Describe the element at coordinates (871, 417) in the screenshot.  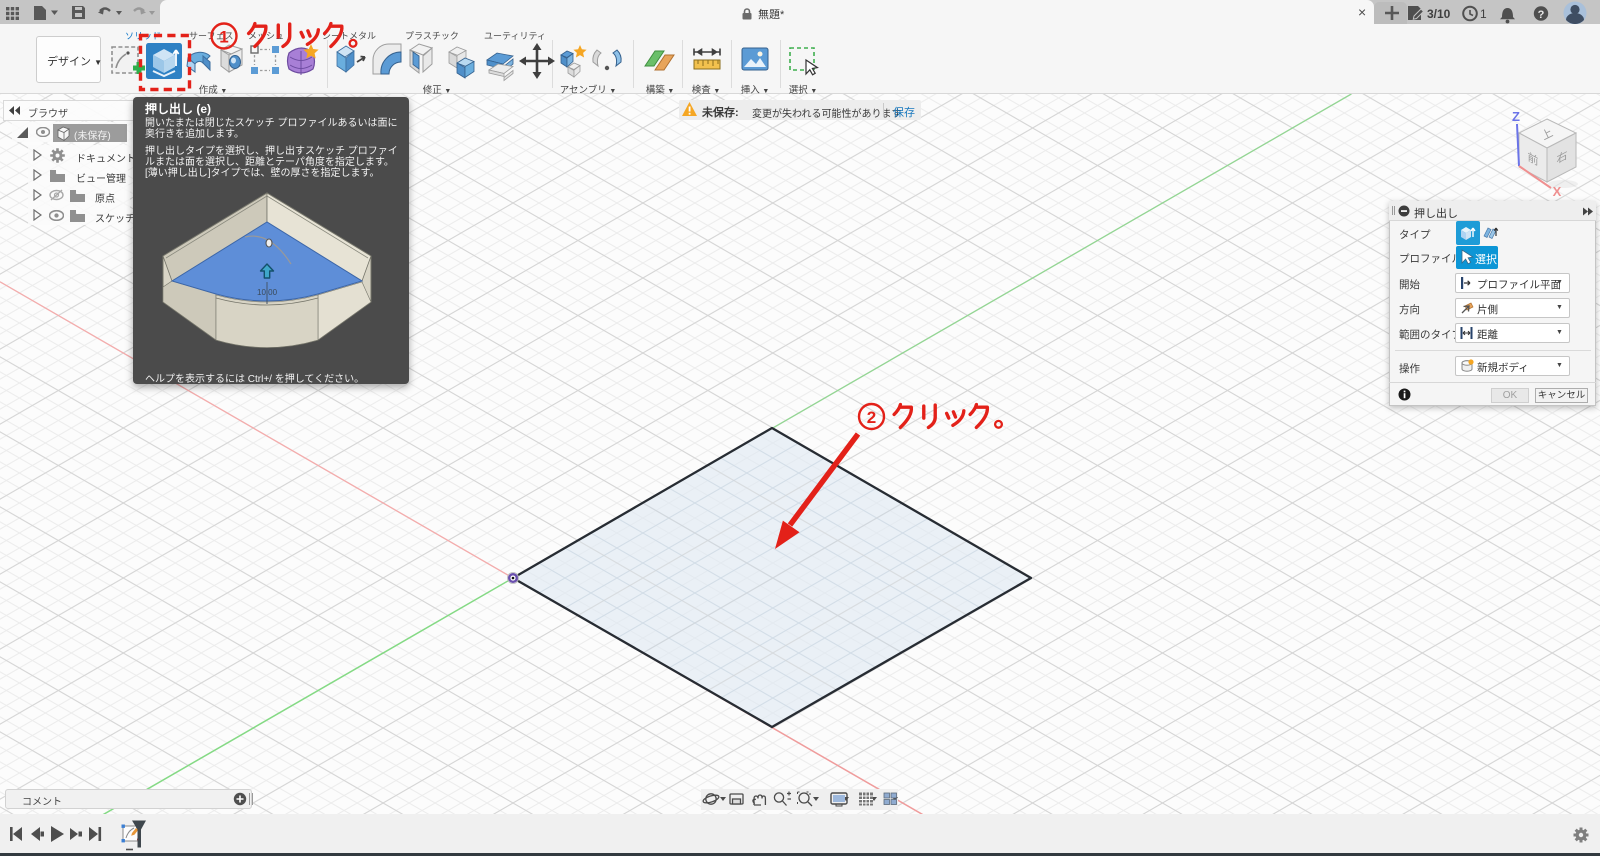
I see `svg-text: 2` at that location.